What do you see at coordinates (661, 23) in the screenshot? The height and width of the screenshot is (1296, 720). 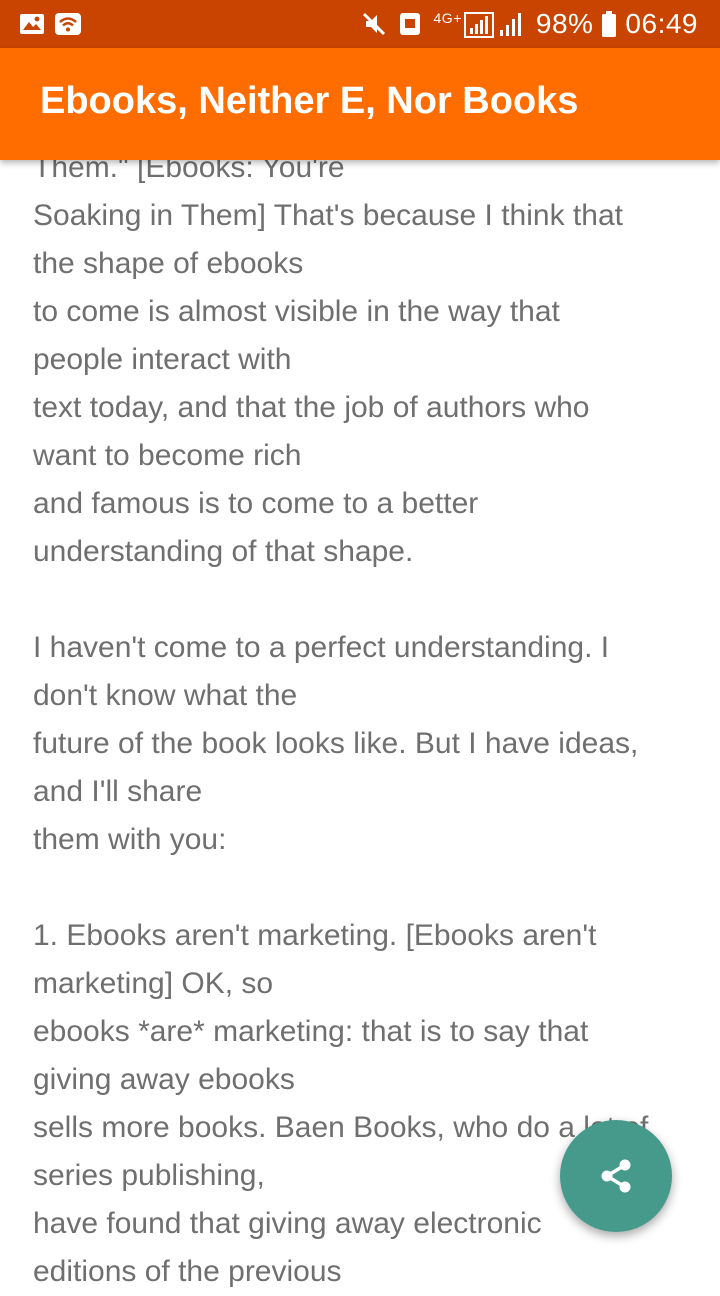 I see `clock: 06:49` at bounding box center [661, 23].